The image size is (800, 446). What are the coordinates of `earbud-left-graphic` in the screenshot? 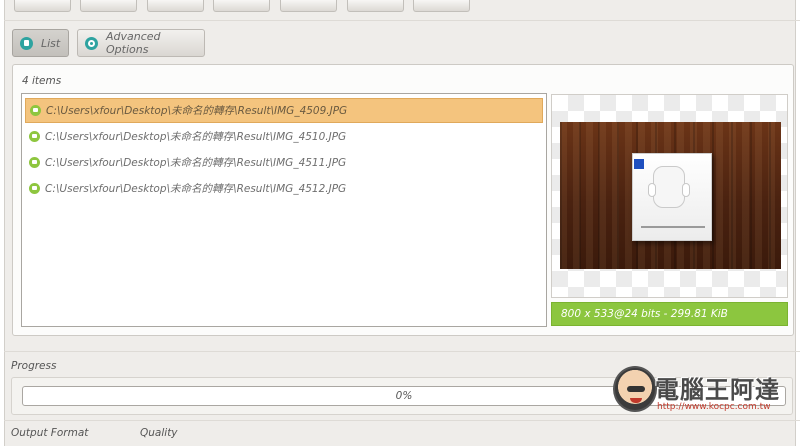 It's located at (652, 190).